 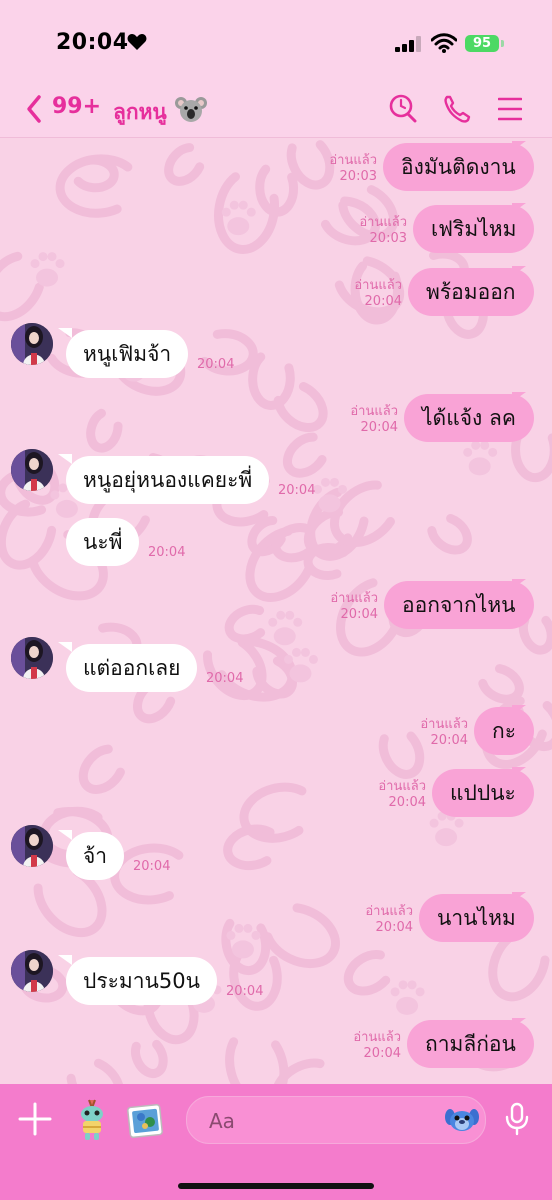 What do you see at coordinates (469, 418) in the screenshot?
I see `message-bubble: ได้แจ้ง ลค` at bounding box center [469, 418].